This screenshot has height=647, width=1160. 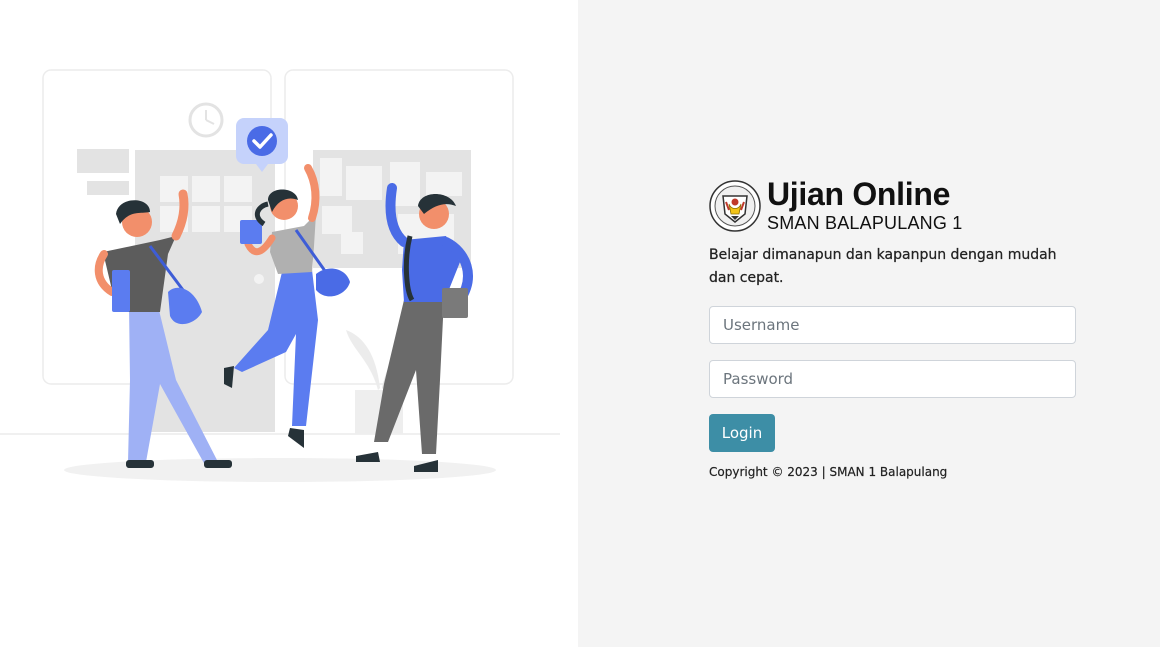 What do you see at coordinates (892, 325) in the screenshot?
I see `username-input` at bounding box center [892, 325].